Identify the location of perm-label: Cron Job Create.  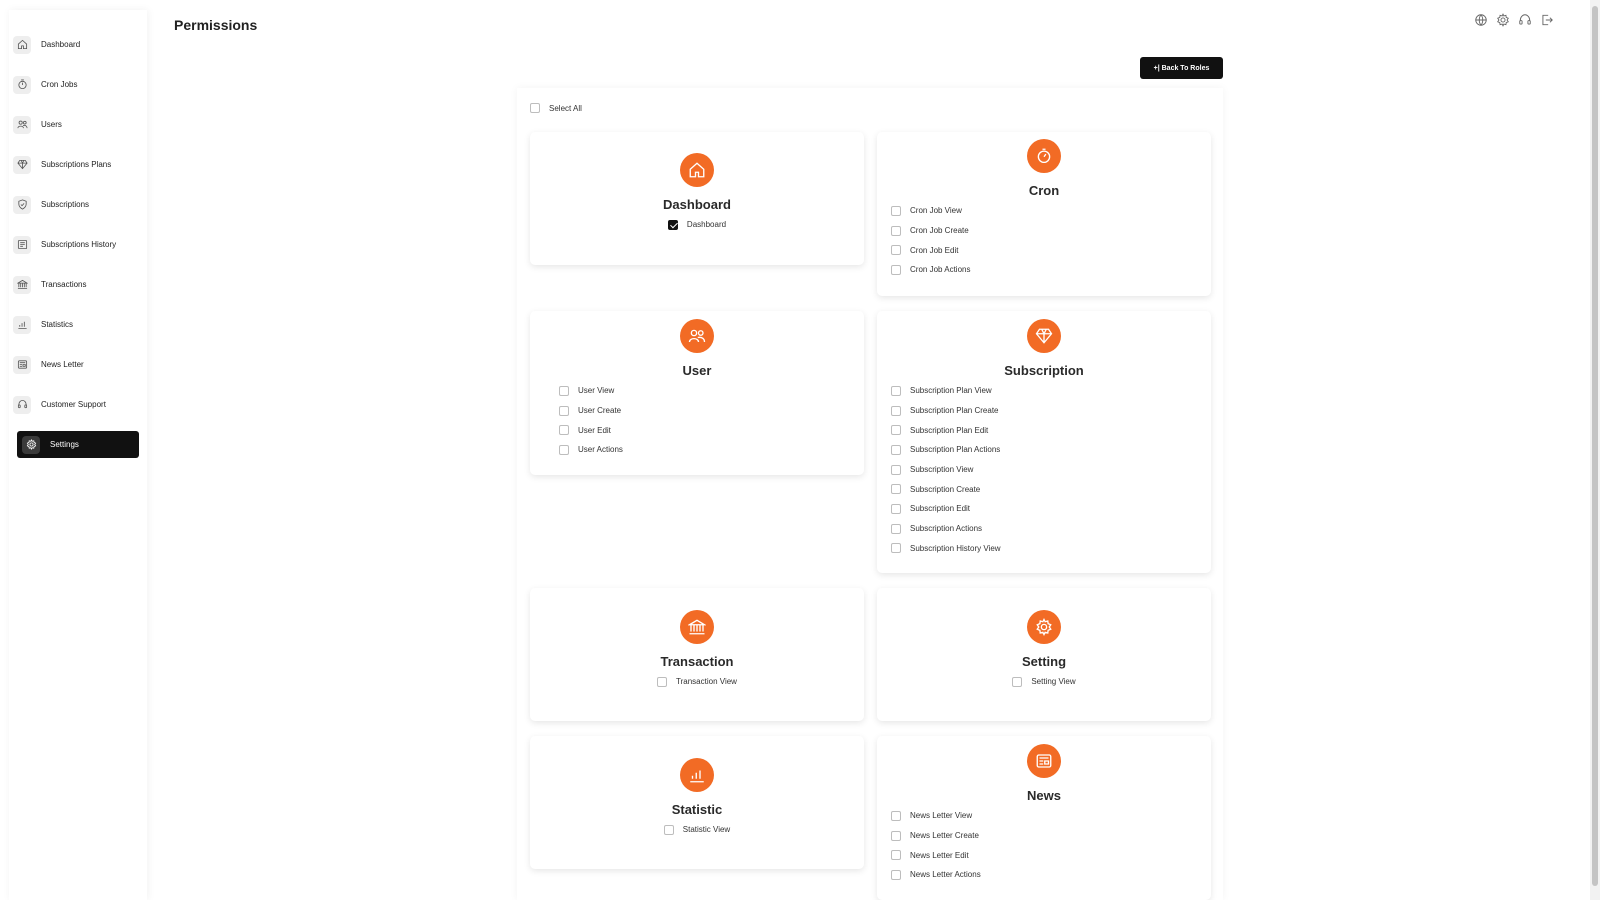
(939, 231).